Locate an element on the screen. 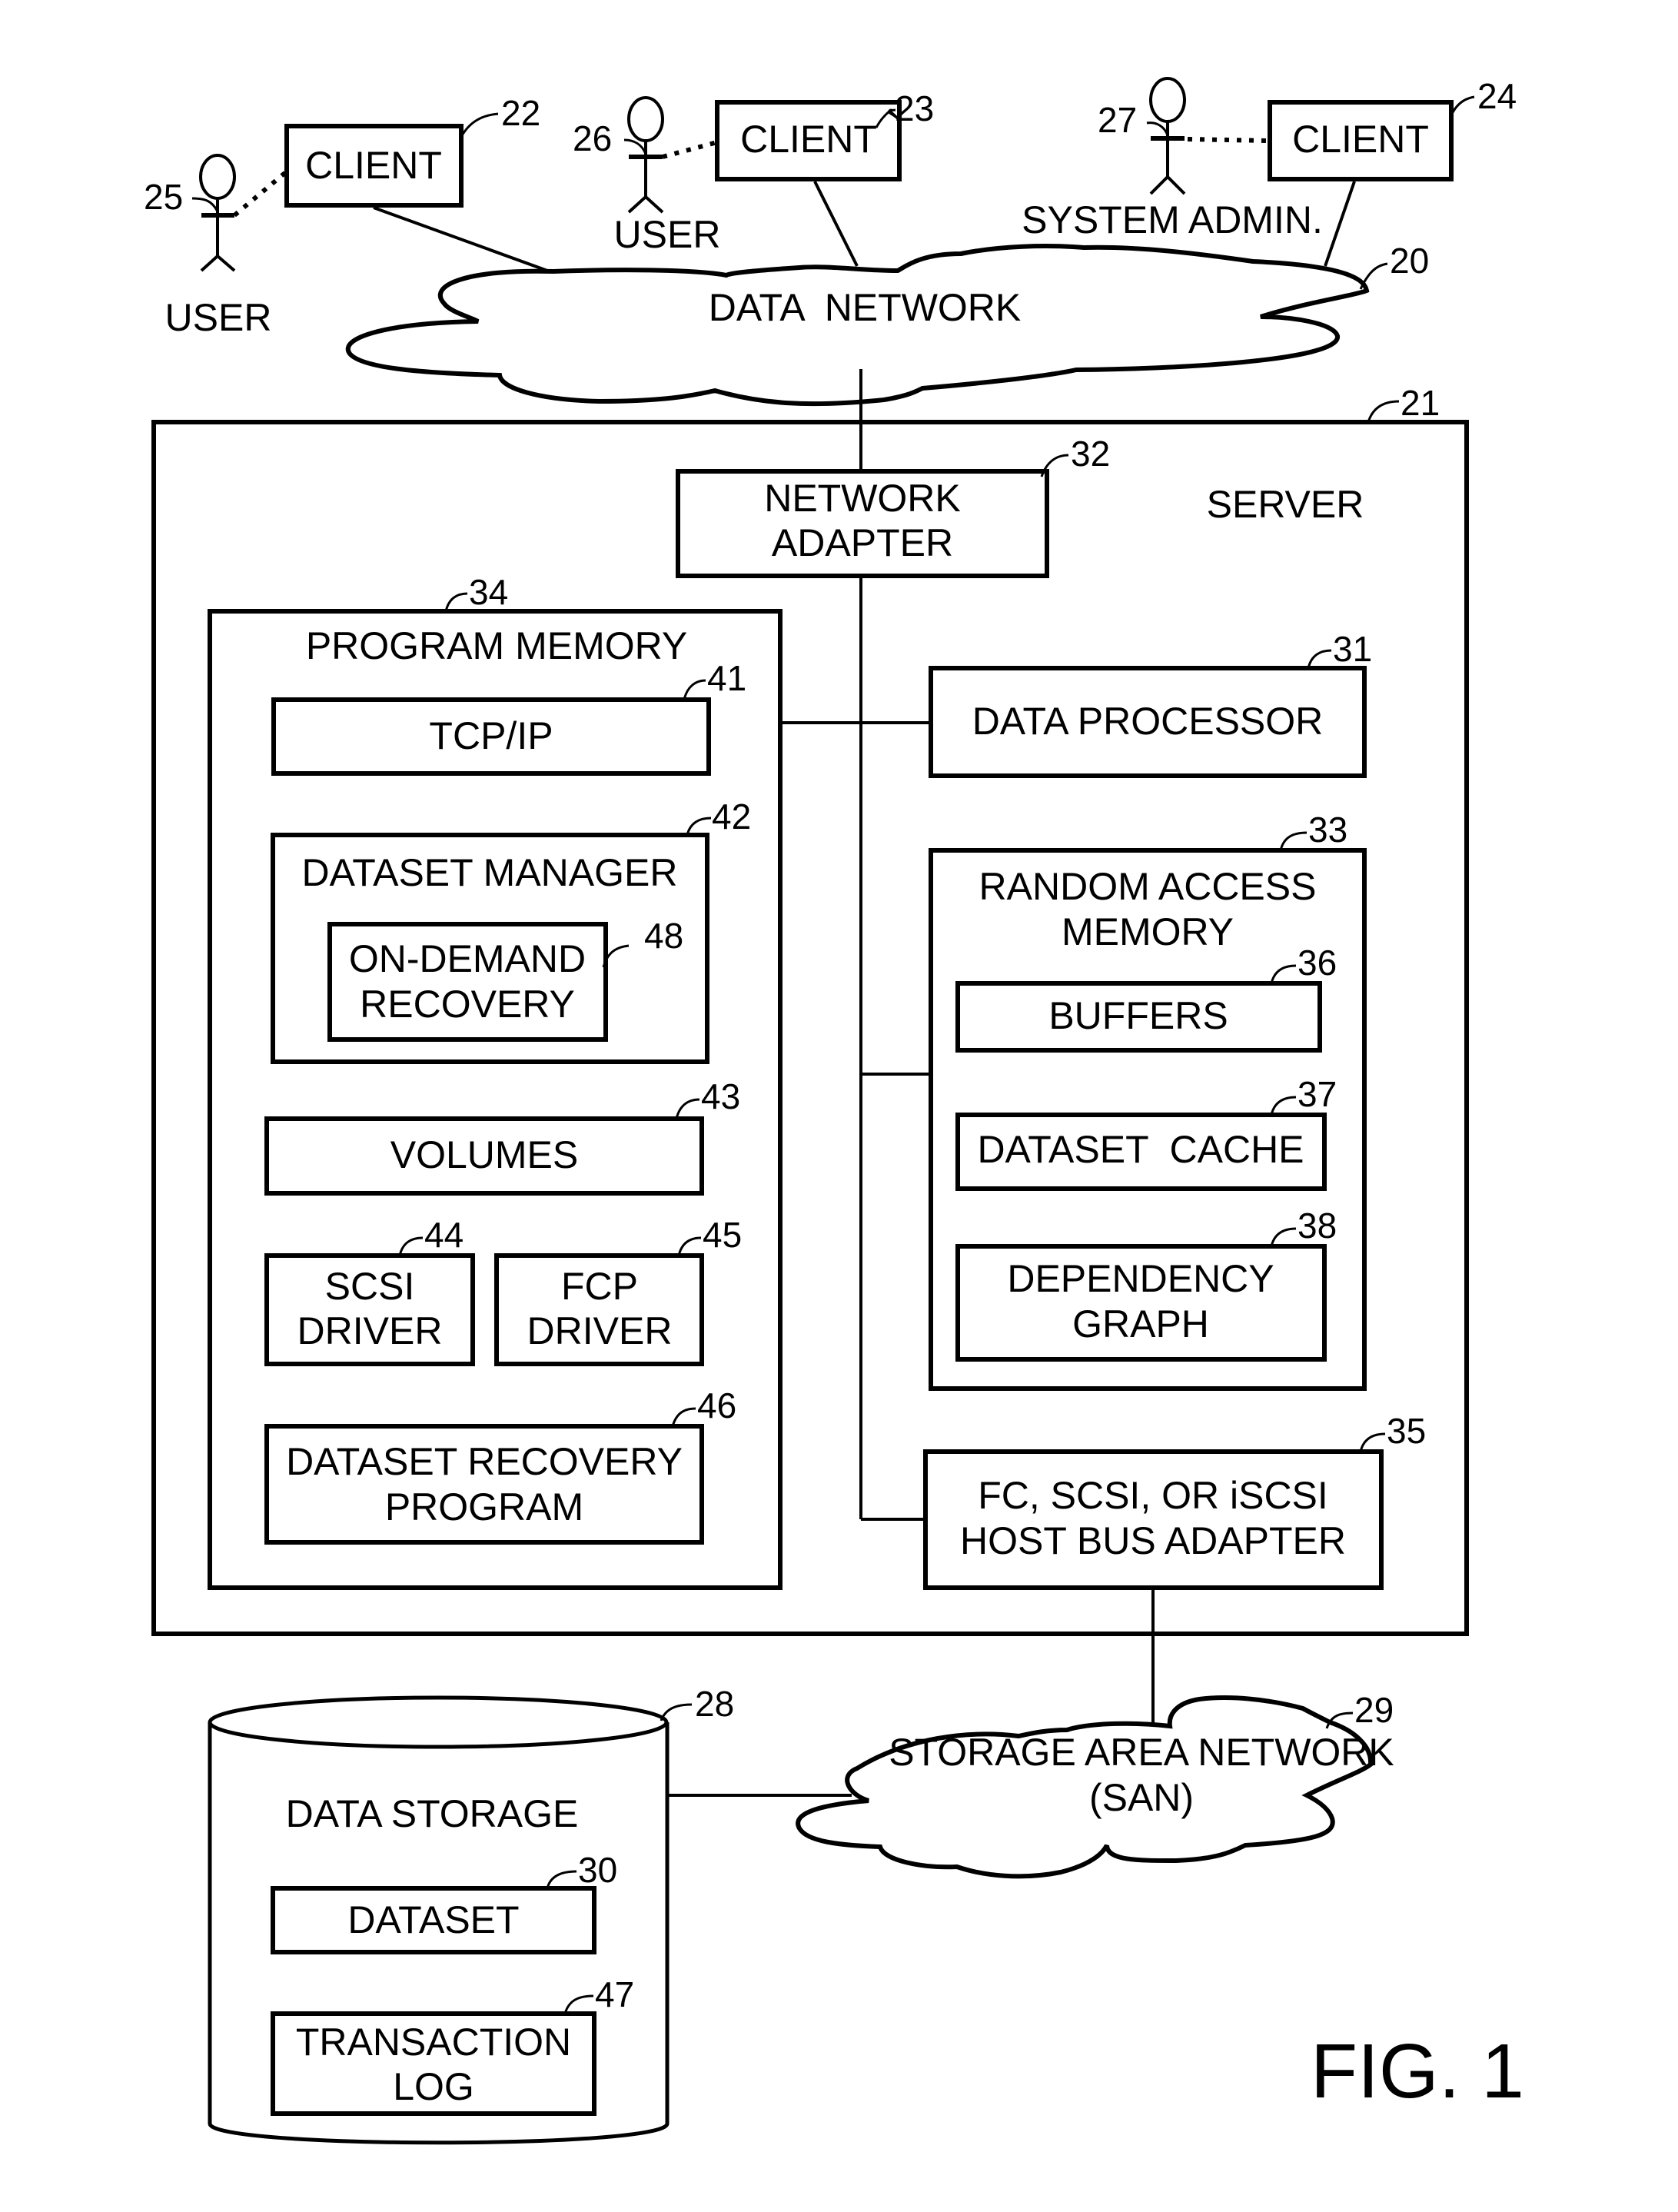 Image resolution: width=1678 pixels, height=2212 pixels. ref-number: 20 is located at coordinates (1409, 261).